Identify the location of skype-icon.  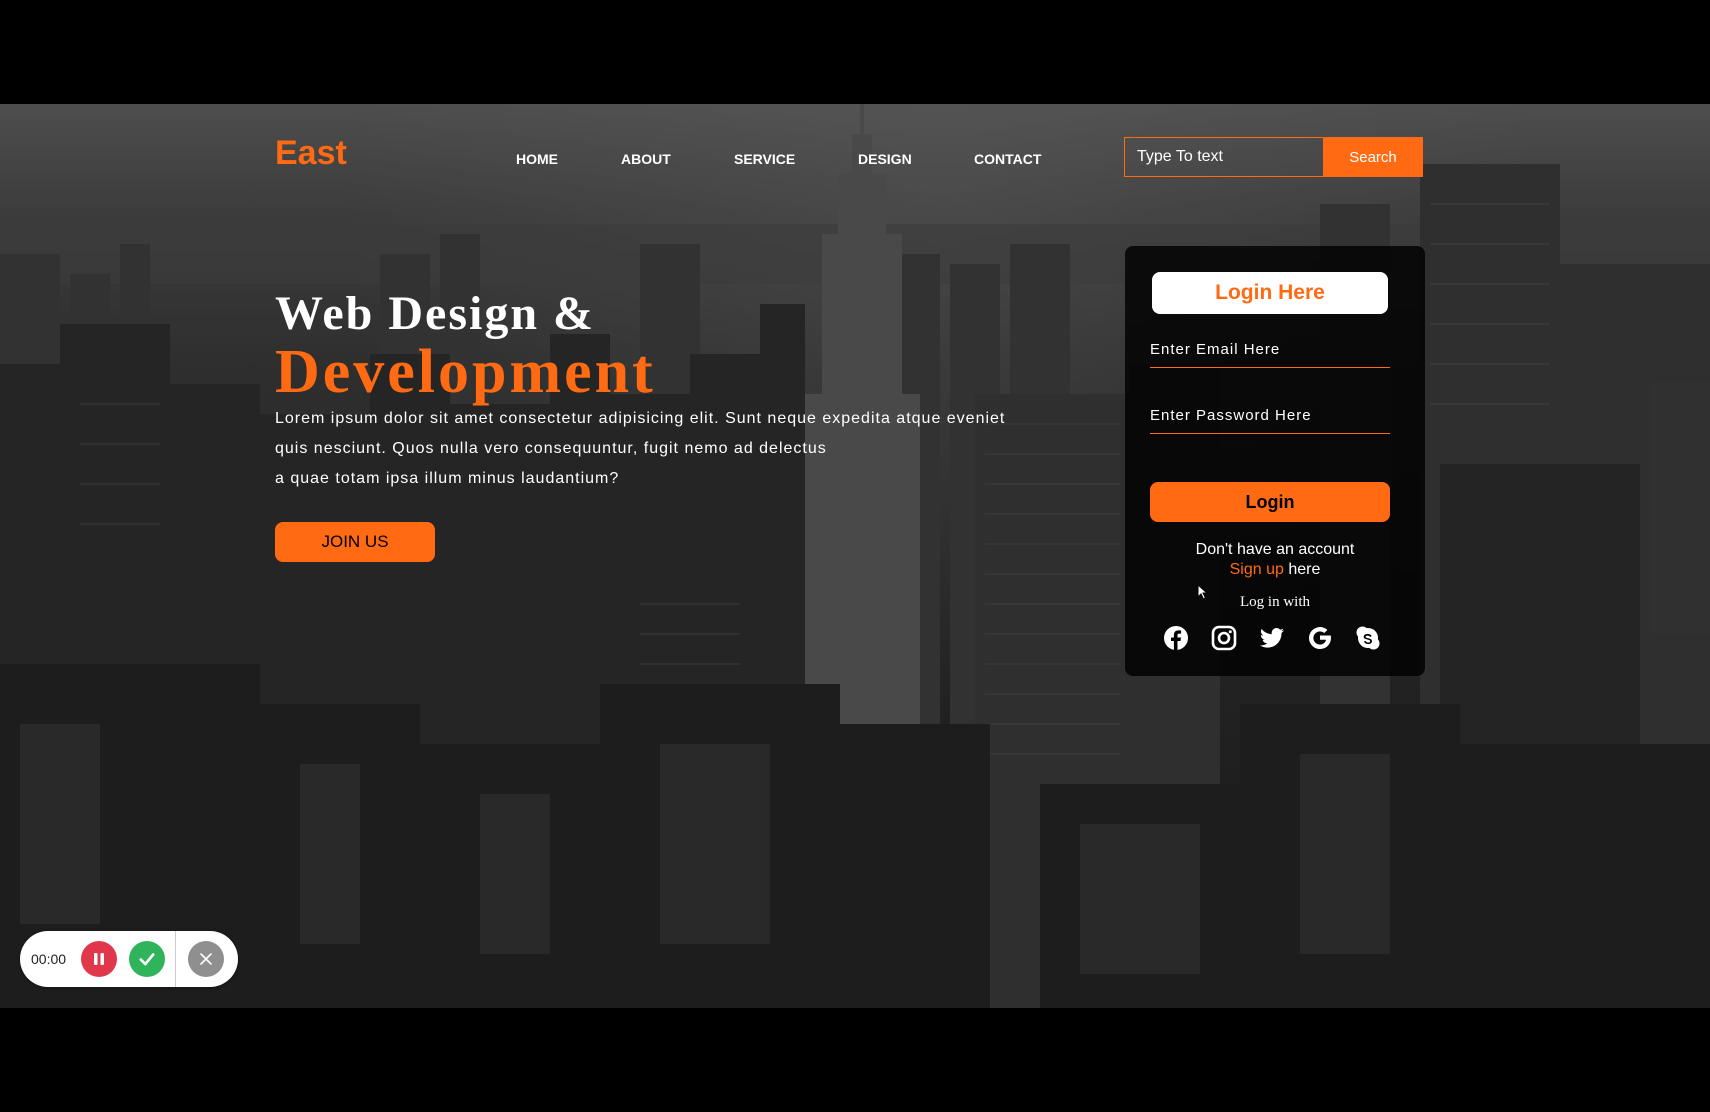
(1368, 638).